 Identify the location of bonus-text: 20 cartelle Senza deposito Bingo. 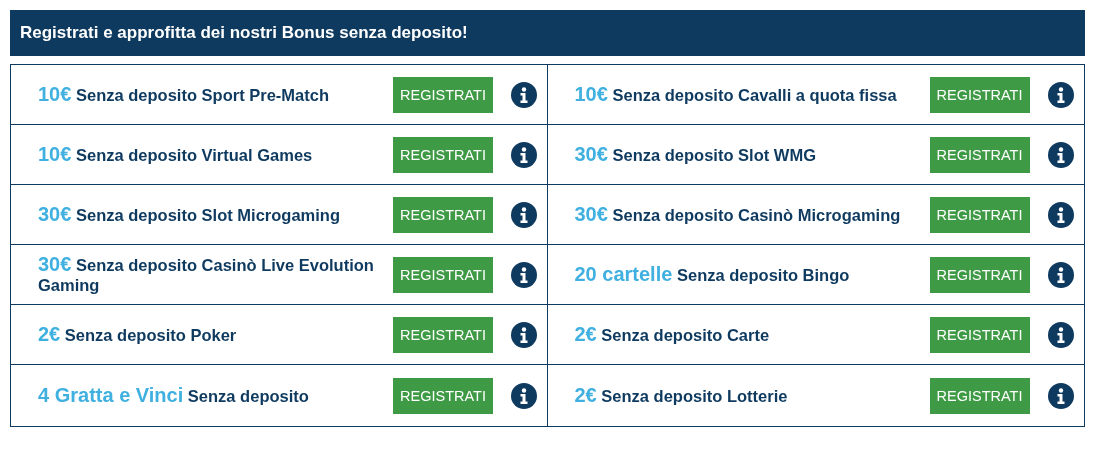
(712, 274).